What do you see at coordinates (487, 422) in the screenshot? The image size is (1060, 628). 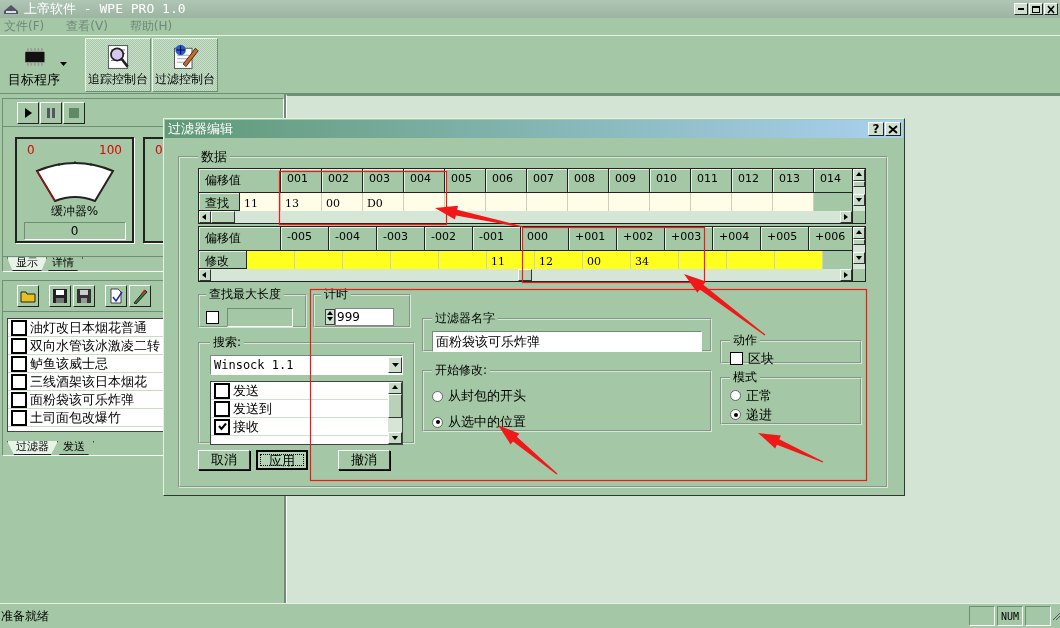 I see `radio-label: 从选中的位置` at bounding box center [487, 422].